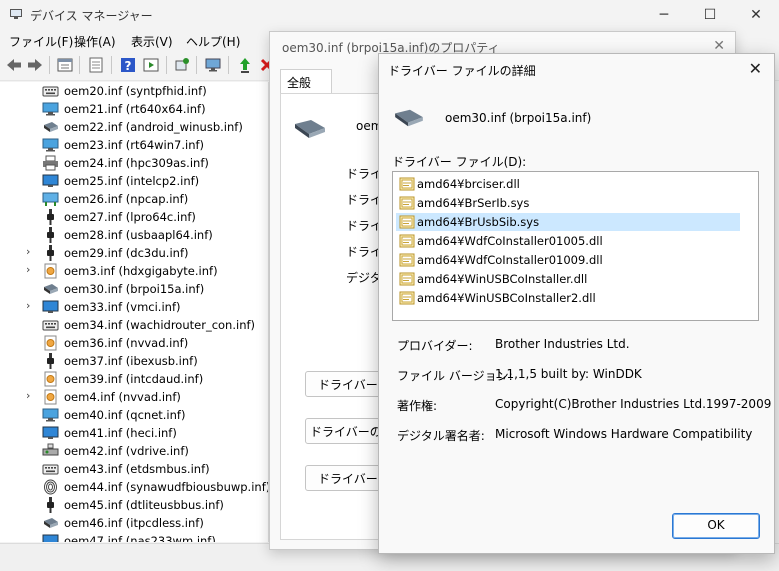 The height and width of the screenshot is (571, 779). Describe the element at coordinates (719, 46) in the screenshot. I see `properties-close-button: ✕` at that location.